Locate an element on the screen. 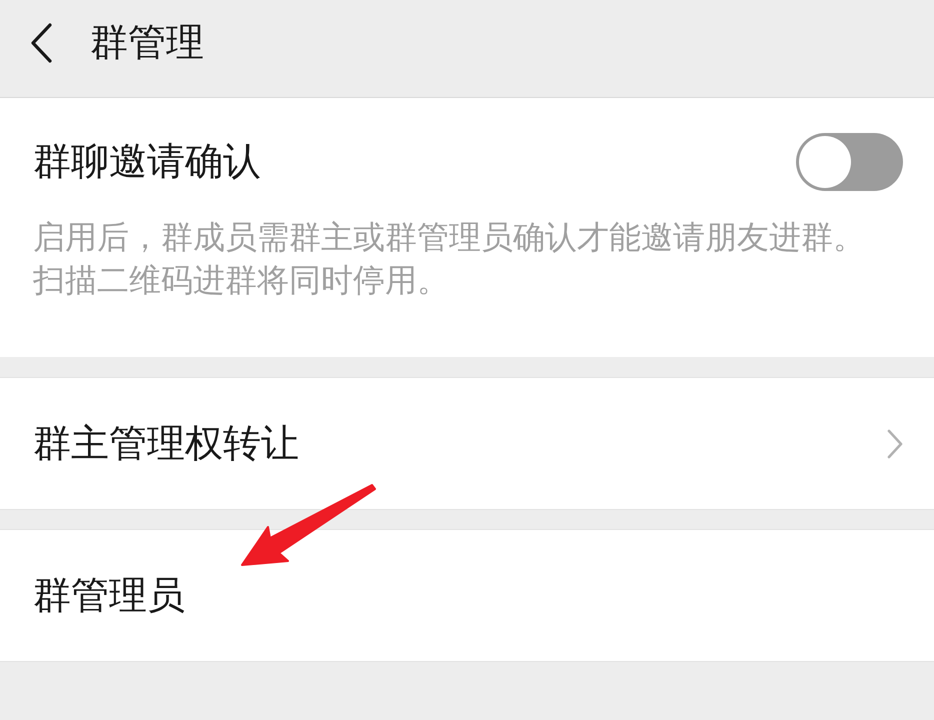 This screenshot has width=934, height=720. setting-description: 启用后，群成员需群主或群管理员确认才能邀请朋友进群。扫描二维码进群将同时停用。 is located at coordinates (449, 259).